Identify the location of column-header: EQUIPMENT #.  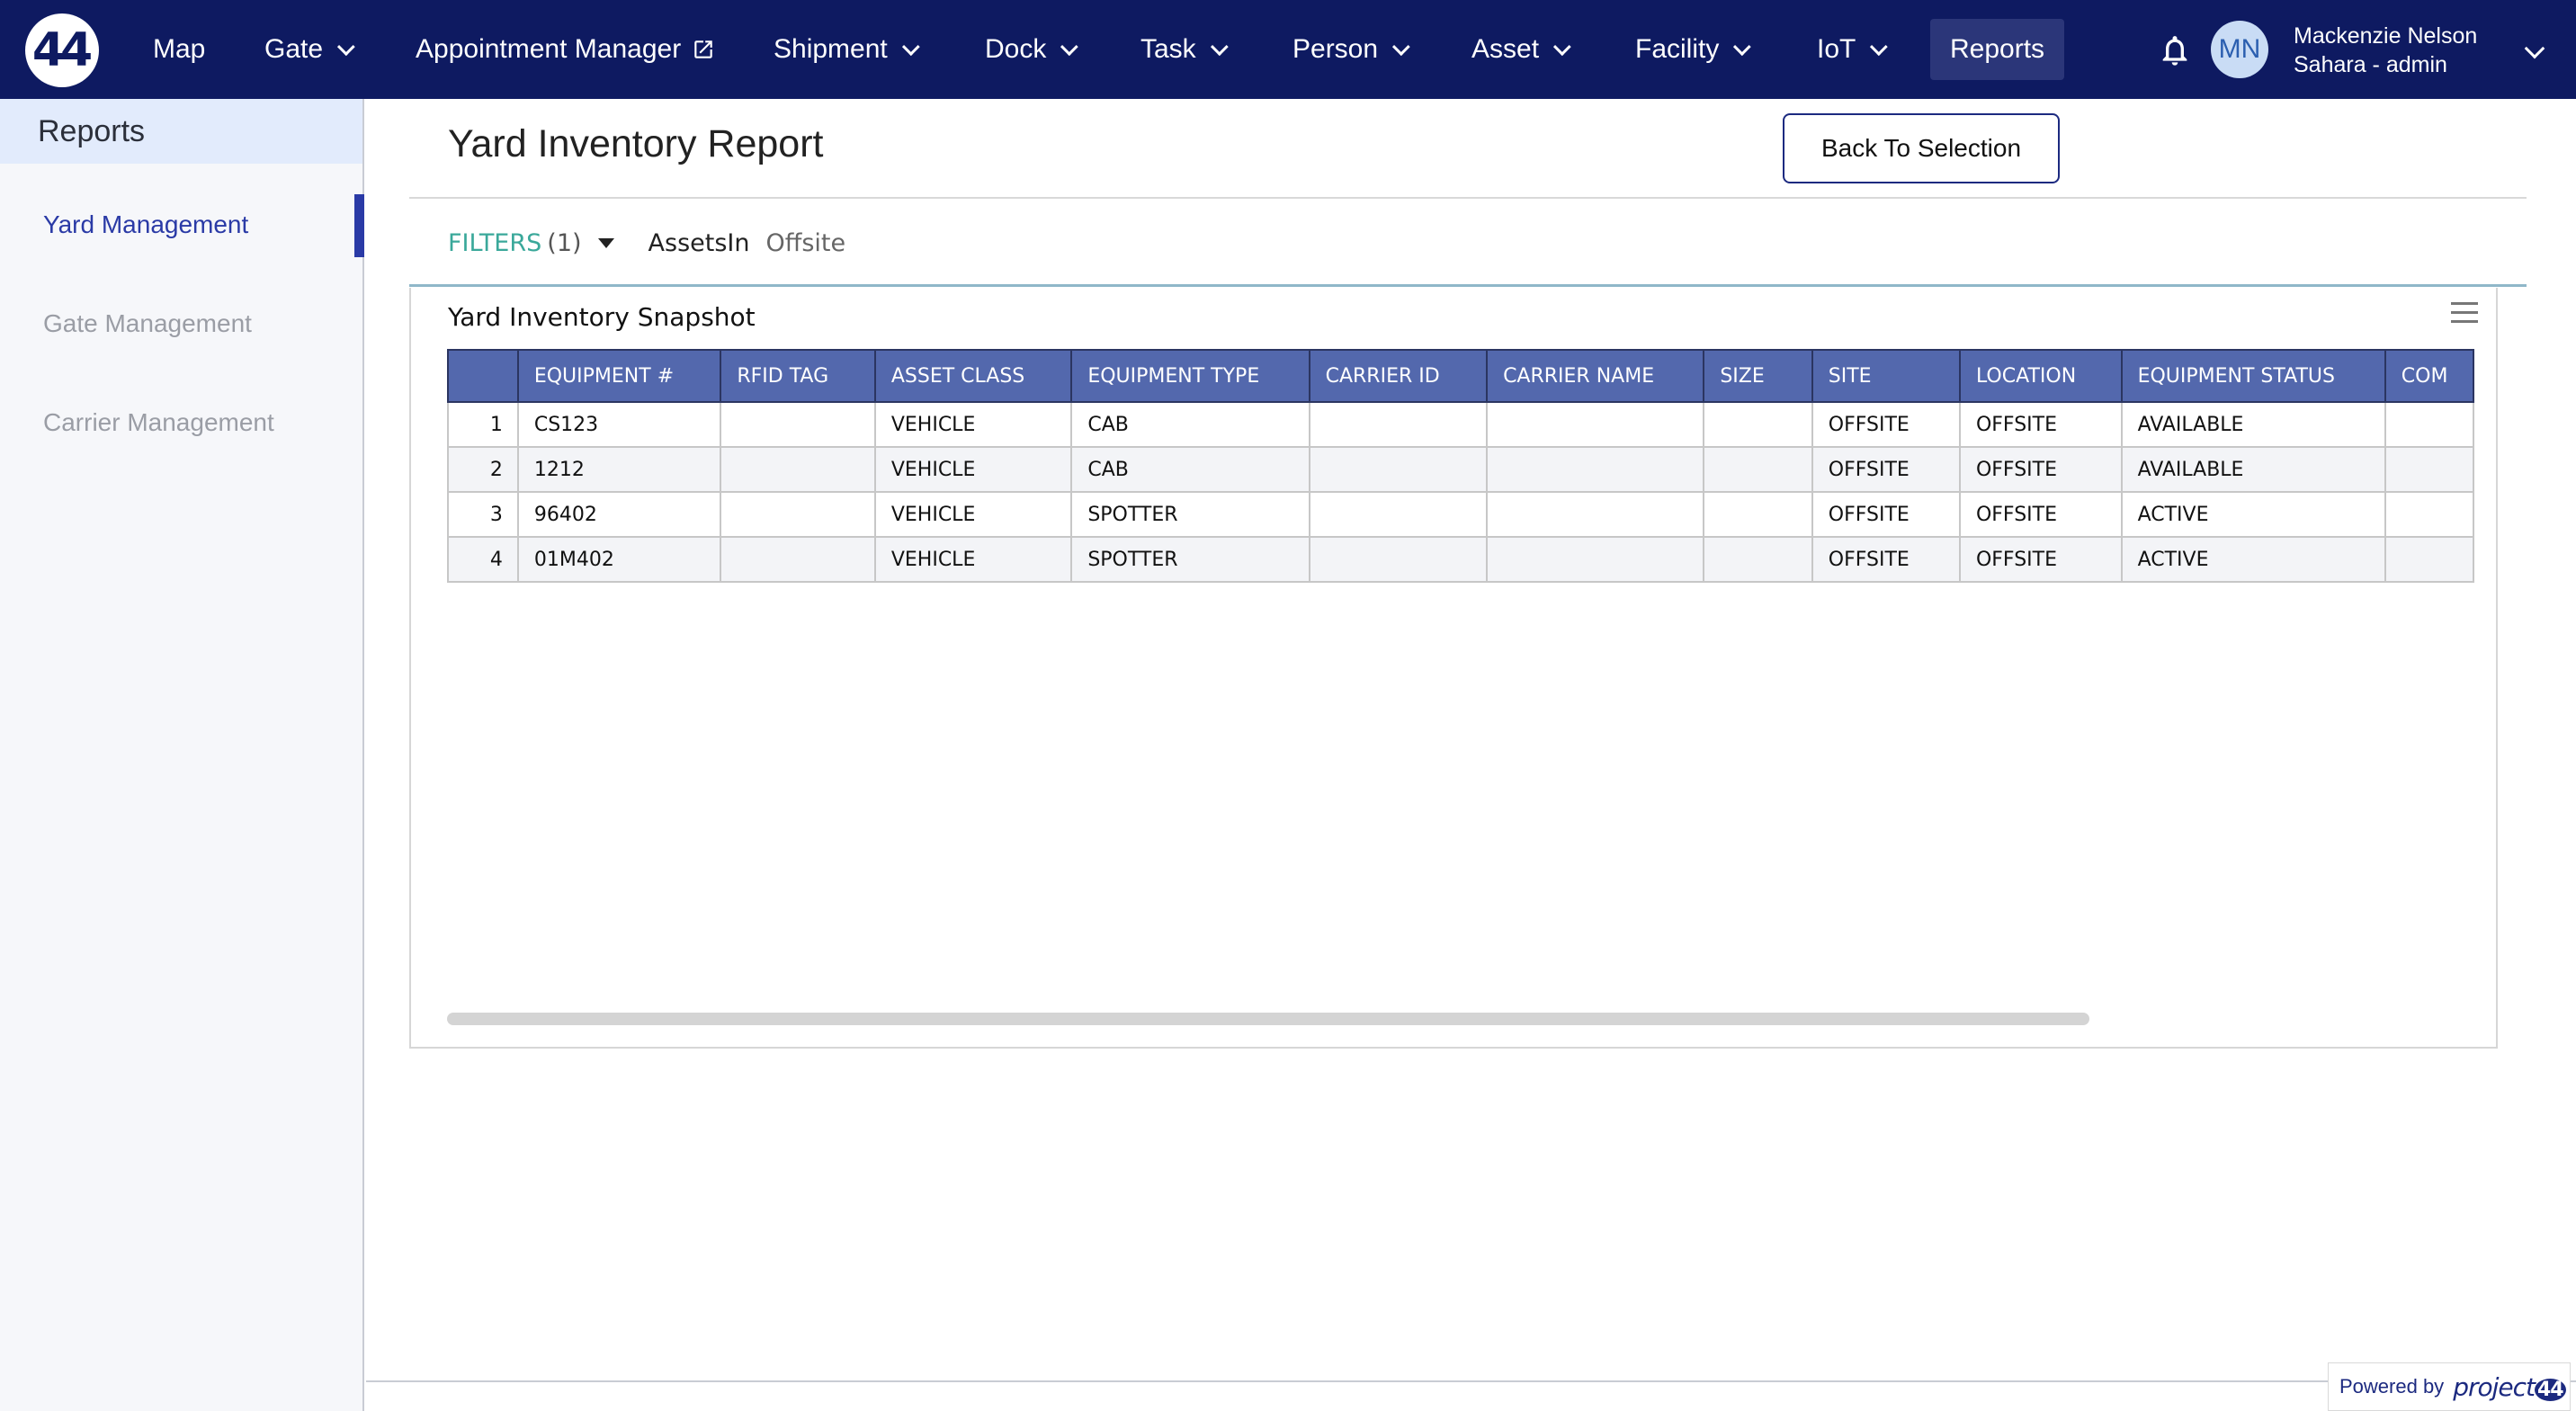
(619, 376).